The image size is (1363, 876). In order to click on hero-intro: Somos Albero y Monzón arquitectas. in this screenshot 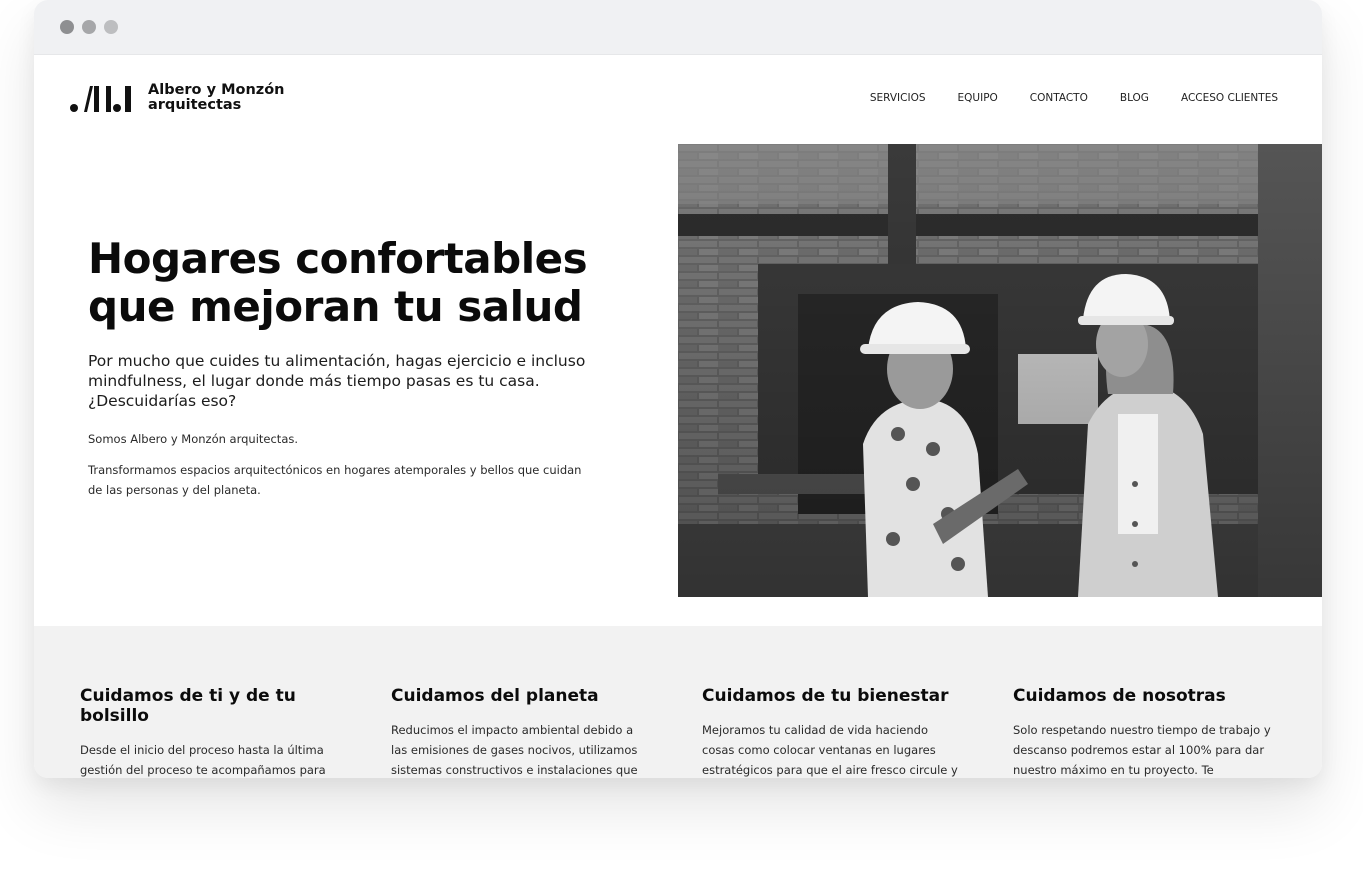, I will do `click(193, 439)`.